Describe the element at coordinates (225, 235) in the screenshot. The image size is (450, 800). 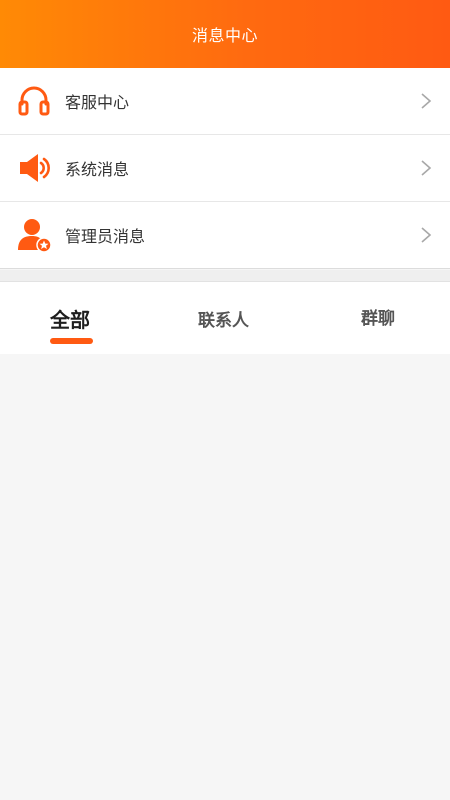
I see `menu-item-admin-messages: 管理员消息` at that location.